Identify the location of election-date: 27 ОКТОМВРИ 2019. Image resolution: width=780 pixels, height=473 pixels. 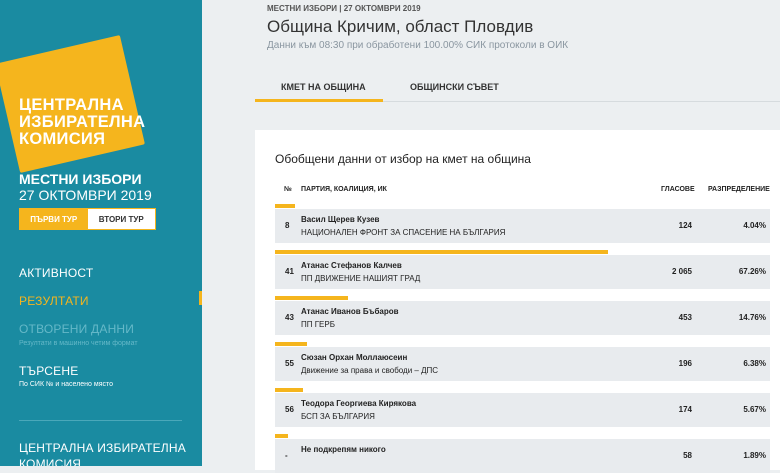
(85, 195).